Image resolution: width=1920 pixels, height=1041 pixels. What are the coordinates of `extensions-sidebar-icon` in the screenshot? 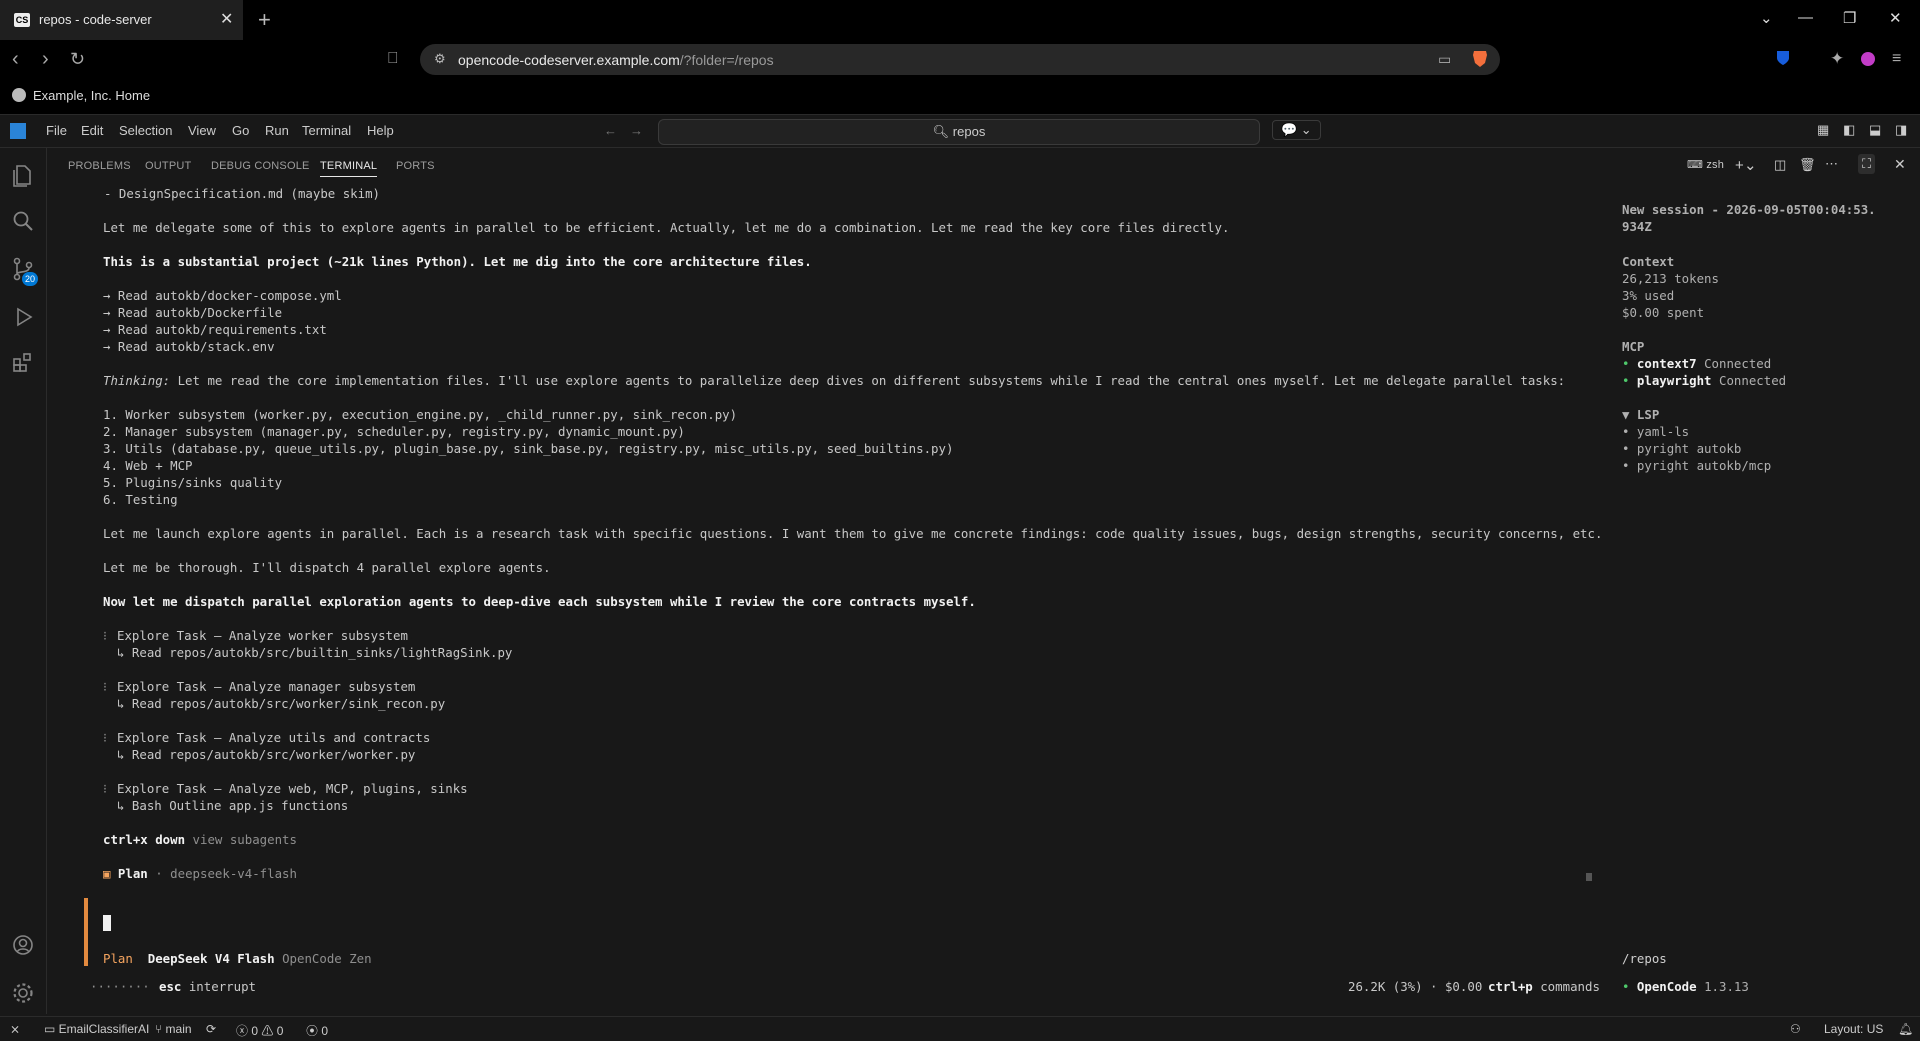 It's located at (23, 363).